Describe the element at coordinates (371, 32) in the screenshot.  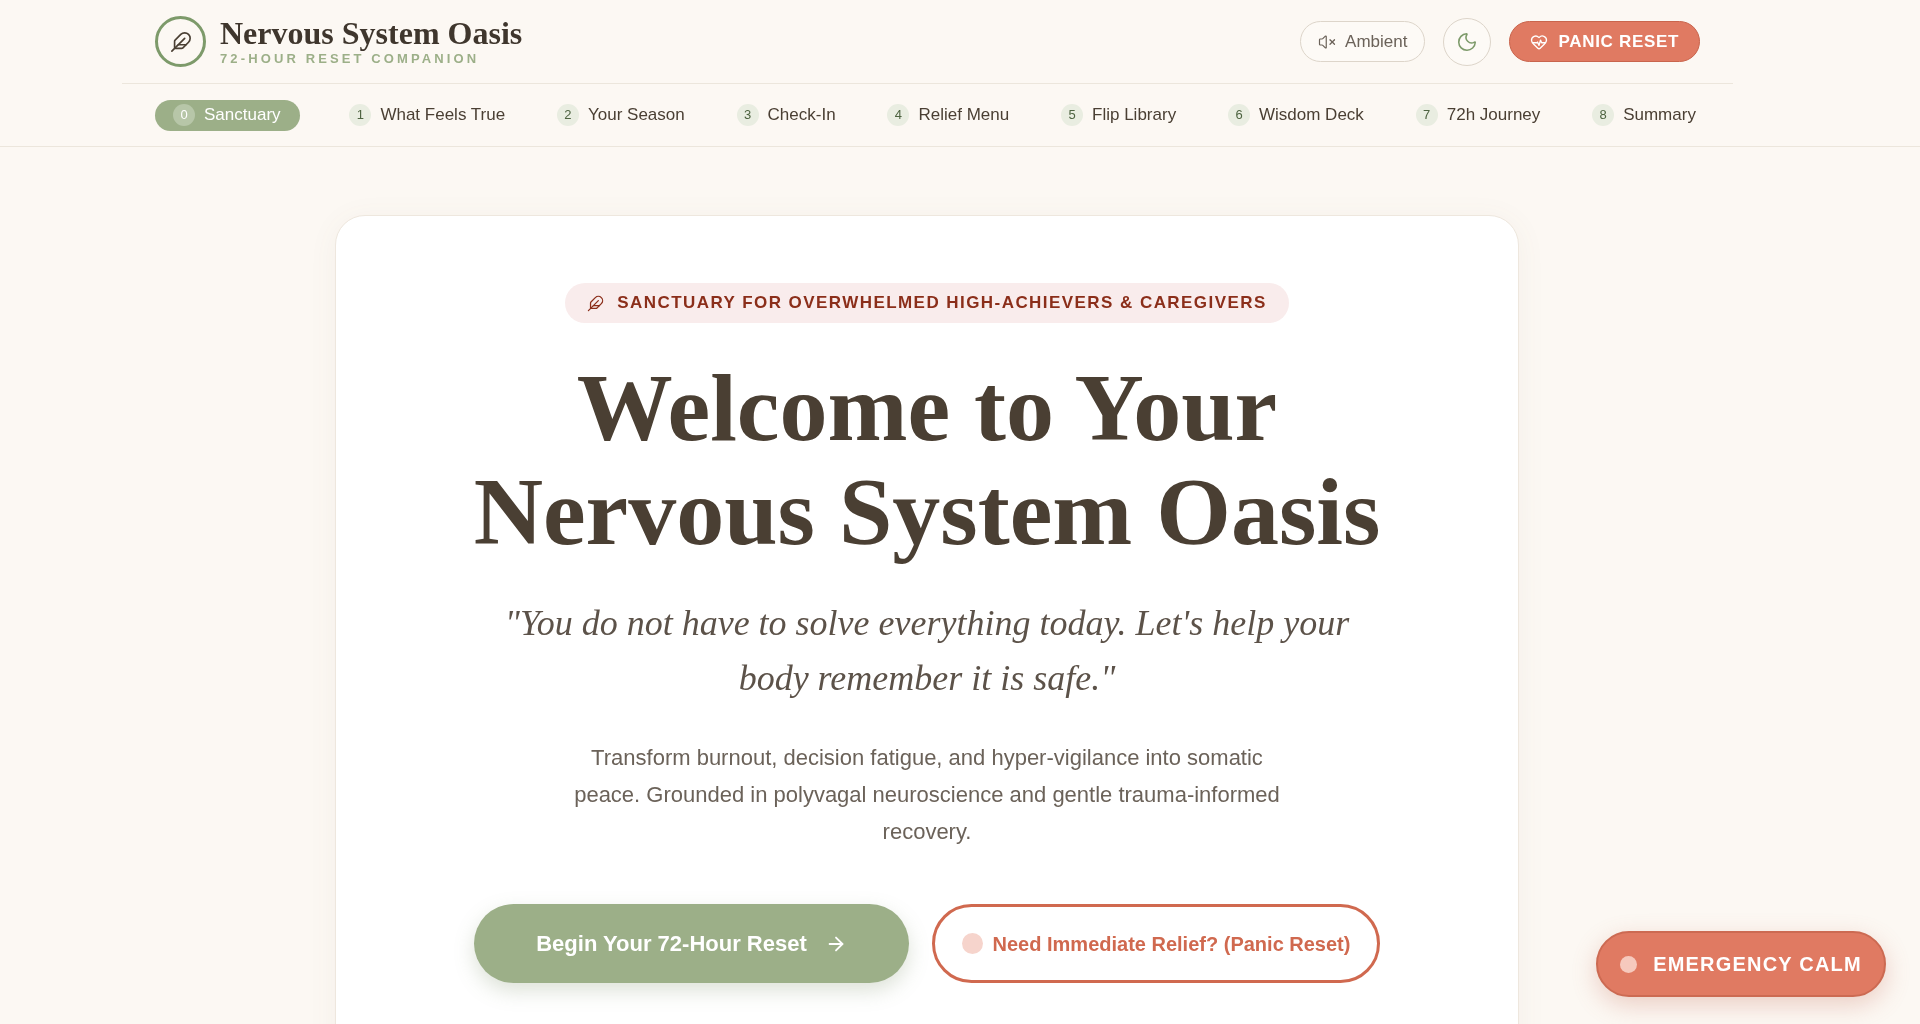
I see `app-title: Nervous System Oasis` at that location.